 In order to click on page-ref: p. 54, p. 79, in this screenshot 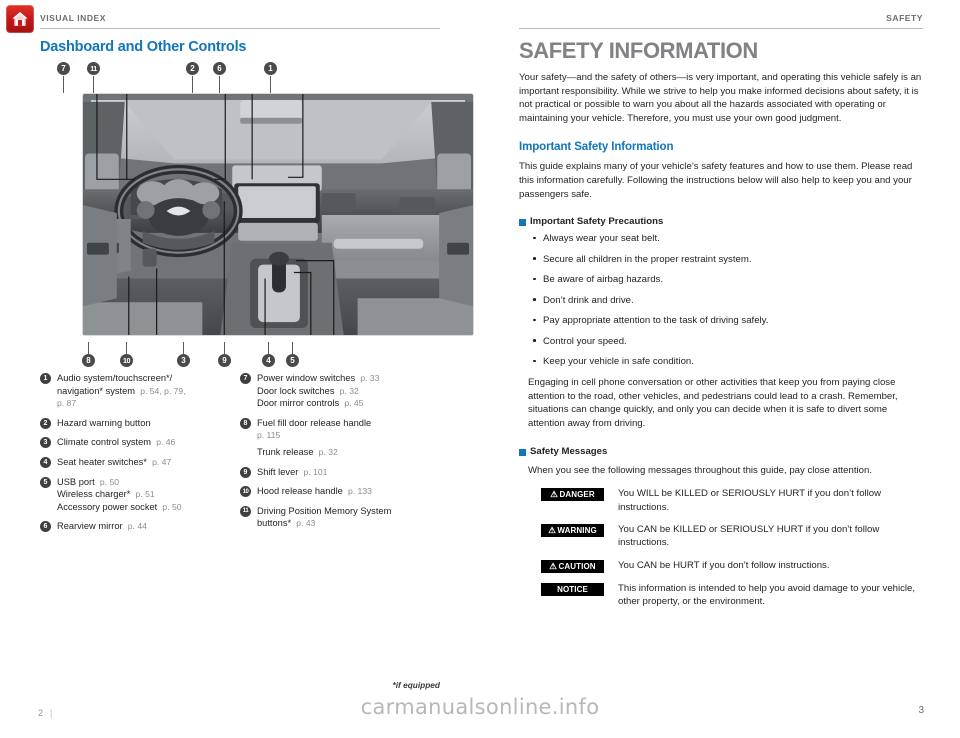, I will do `click(162, 391)`.